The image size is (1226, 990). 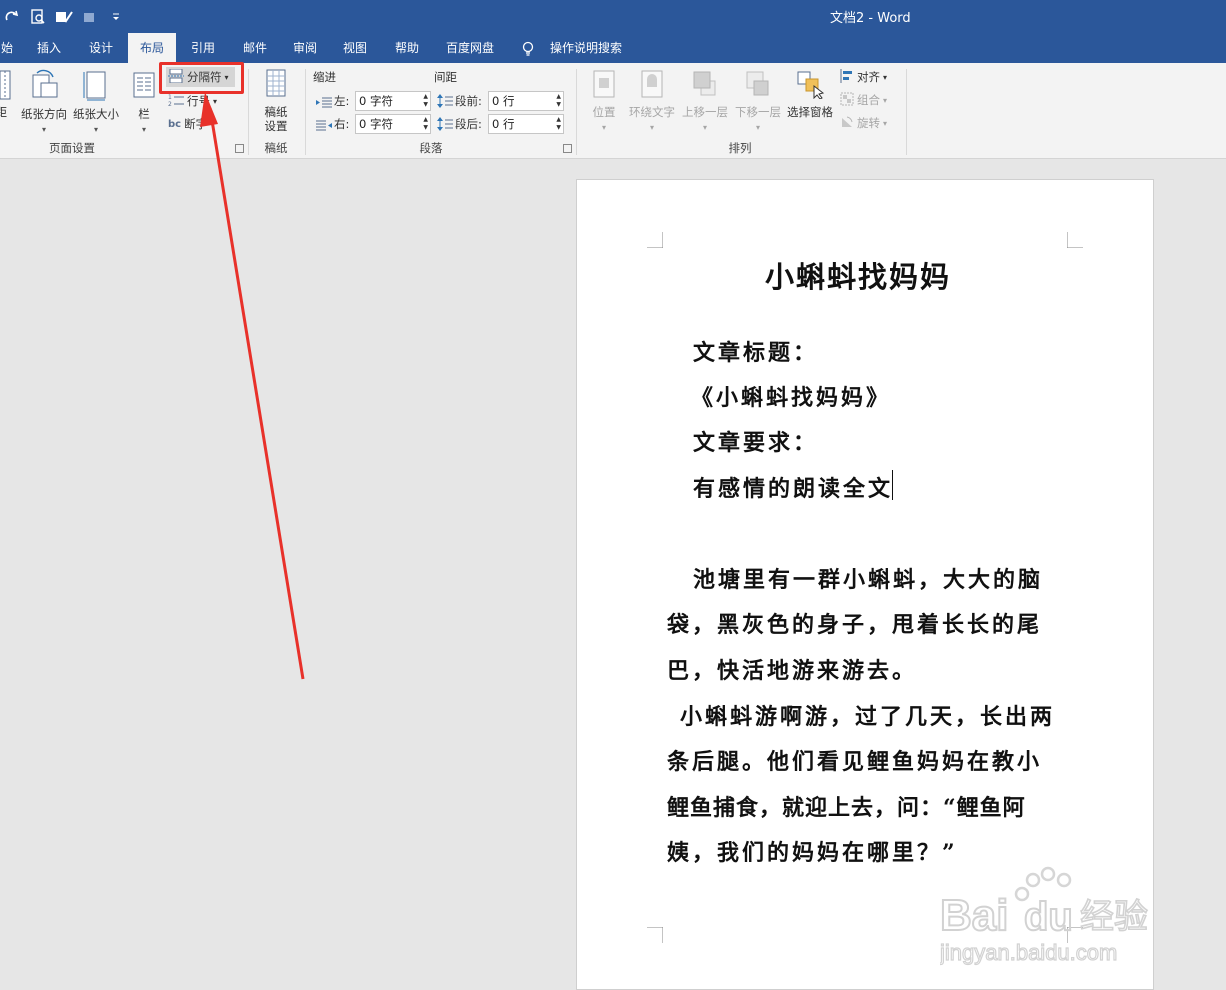 What do you see at coordinates (1048, 917) in the screenshot?
I see `svg-text: du` at bounding box center [1048, 917].